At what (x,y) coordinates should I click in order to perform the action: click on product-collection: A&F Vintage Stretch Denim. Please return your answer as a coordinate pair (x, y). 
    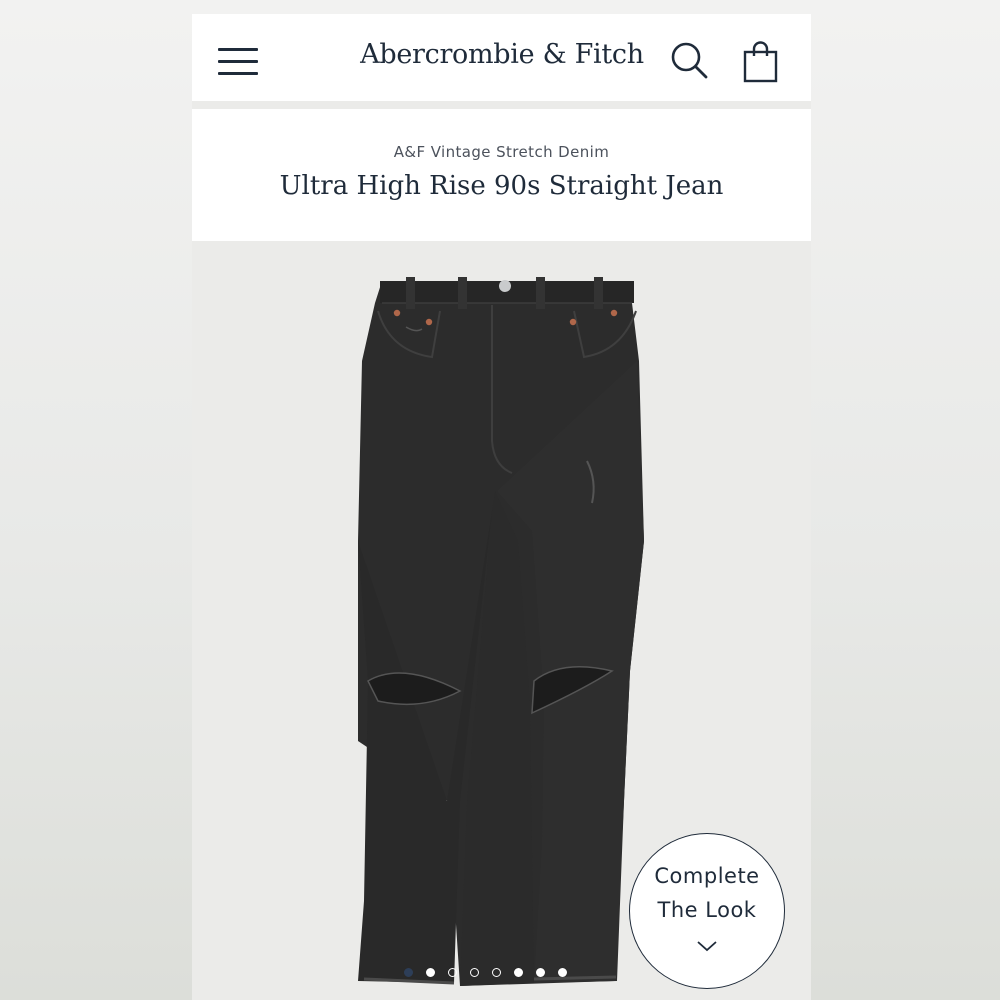
    Looking at the image, I should click on (501, 152).